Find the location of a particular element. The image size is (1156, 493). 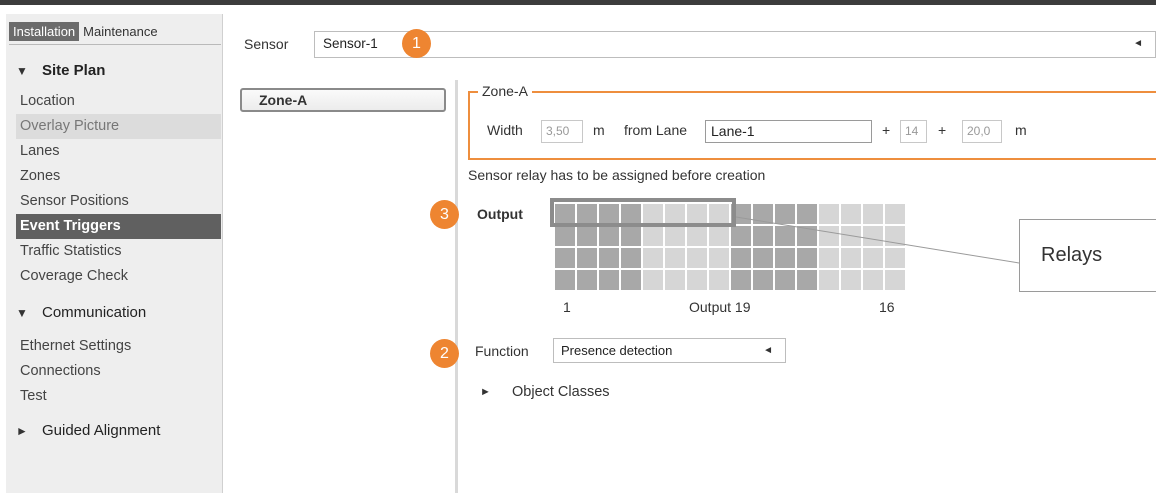

object-classes-expander: ► Object Classes is located at coordinates (545, 392).